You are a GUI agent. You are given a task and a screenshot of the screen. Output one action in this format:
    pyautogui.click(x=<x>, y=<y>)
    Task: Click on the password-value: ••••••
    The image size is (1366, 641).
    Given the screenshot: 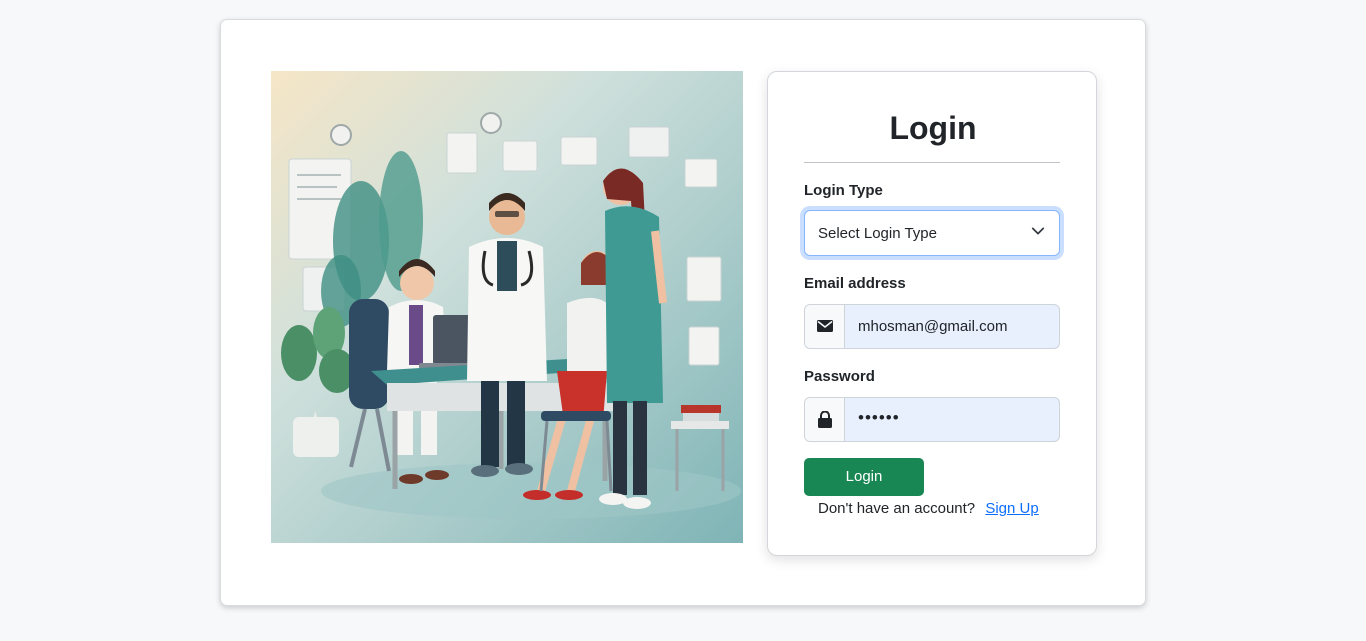 What is the action you would take?
    pyautogui.click(x=879, y=417)
    